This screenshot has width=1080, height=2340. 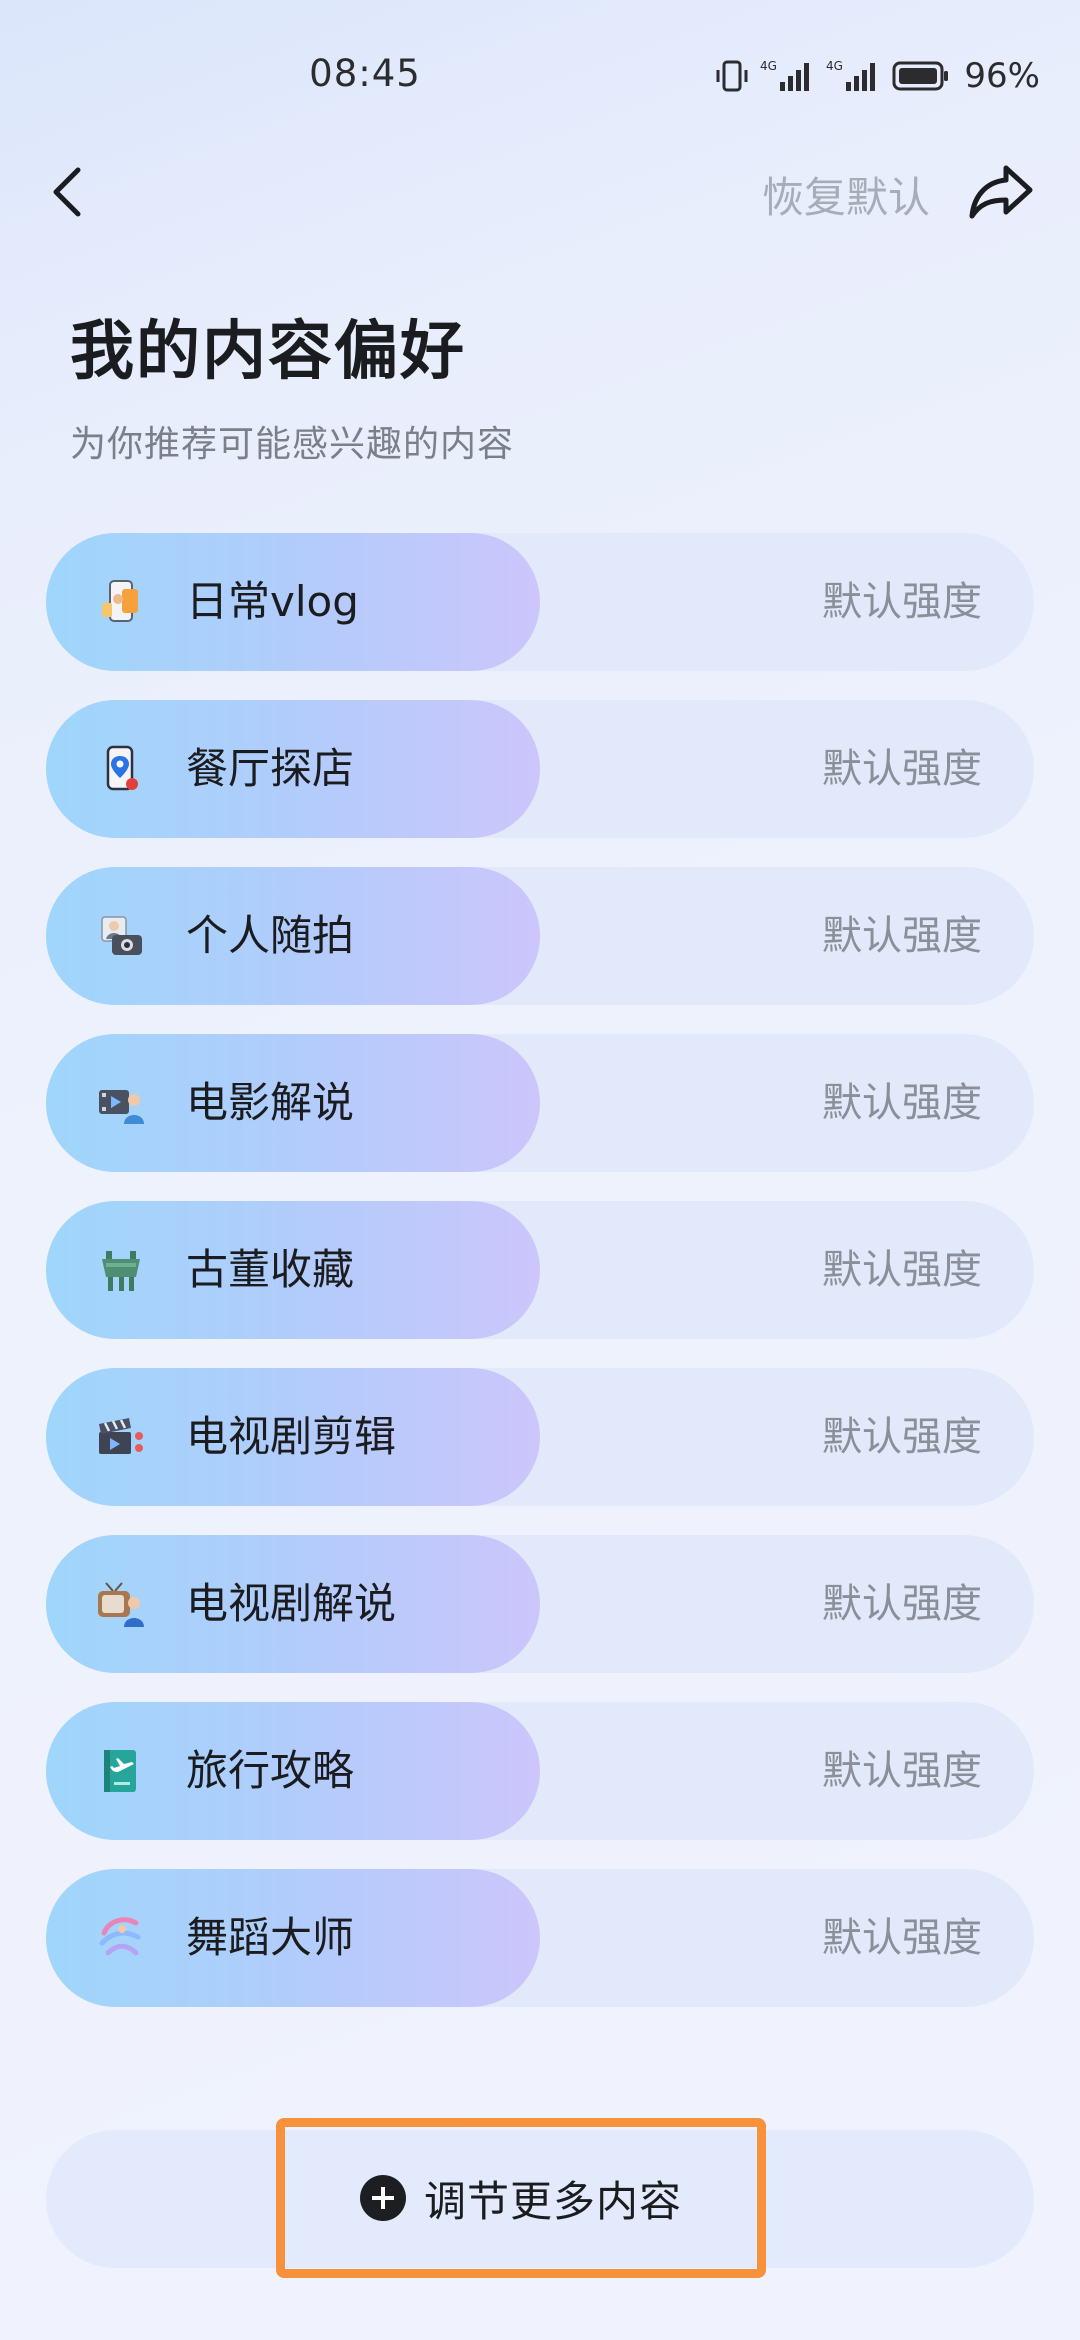 I want to click on page-title: 我的内容偏好, so click(x=268, y=352).